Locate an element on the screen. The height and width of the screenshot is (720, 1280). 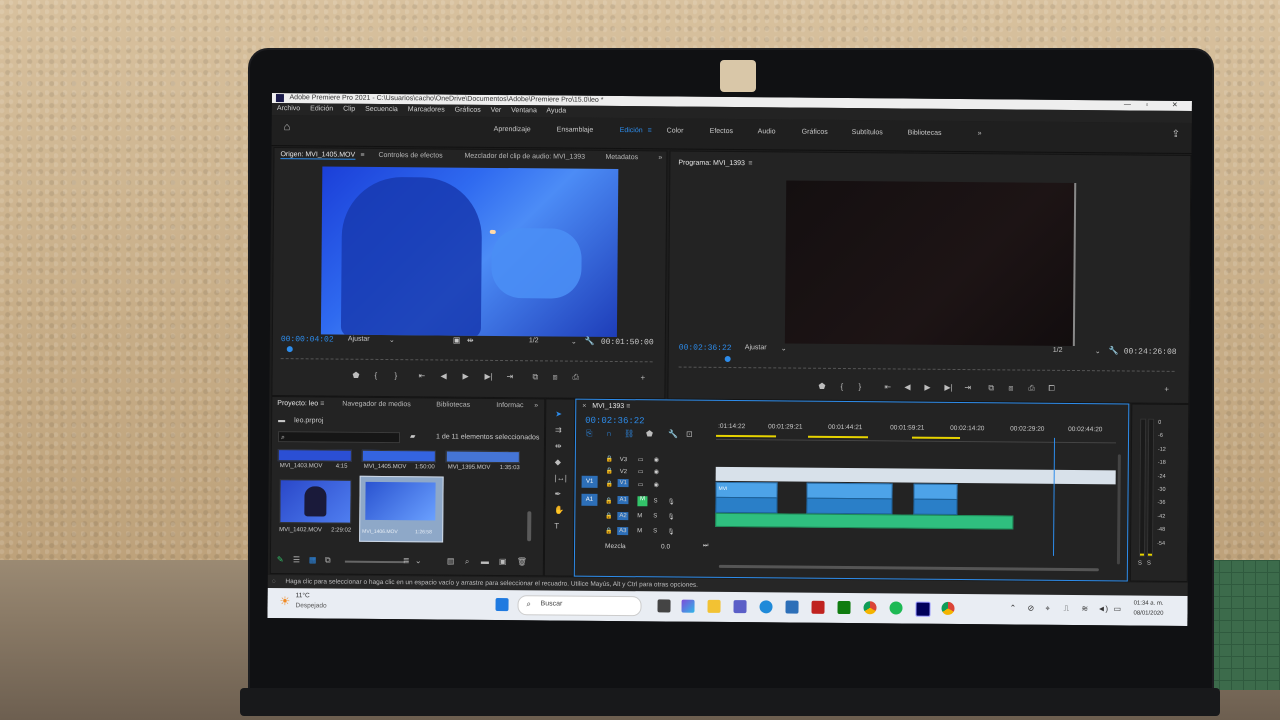
workspace-ensamblaje: Ensamblaje is located at coordinates (575, 129).